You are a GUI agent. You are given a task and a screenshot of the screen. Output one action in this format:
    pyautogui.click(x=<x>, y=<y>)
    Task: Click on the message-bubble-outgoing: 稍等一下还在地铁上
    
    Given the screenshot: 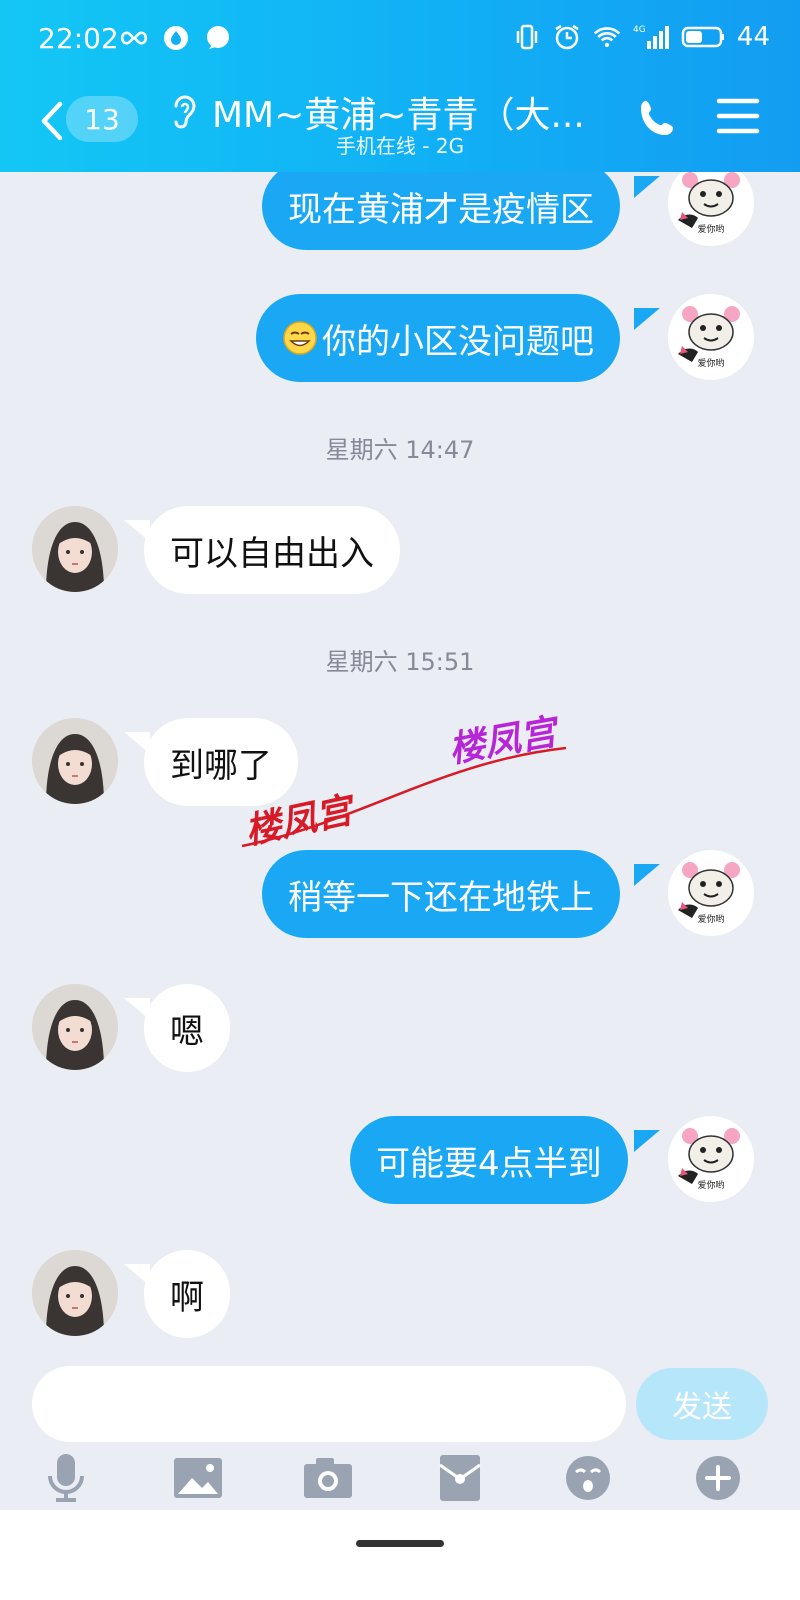 What is the action you would take?
    pyautogui.click(x=441, y=894)
    